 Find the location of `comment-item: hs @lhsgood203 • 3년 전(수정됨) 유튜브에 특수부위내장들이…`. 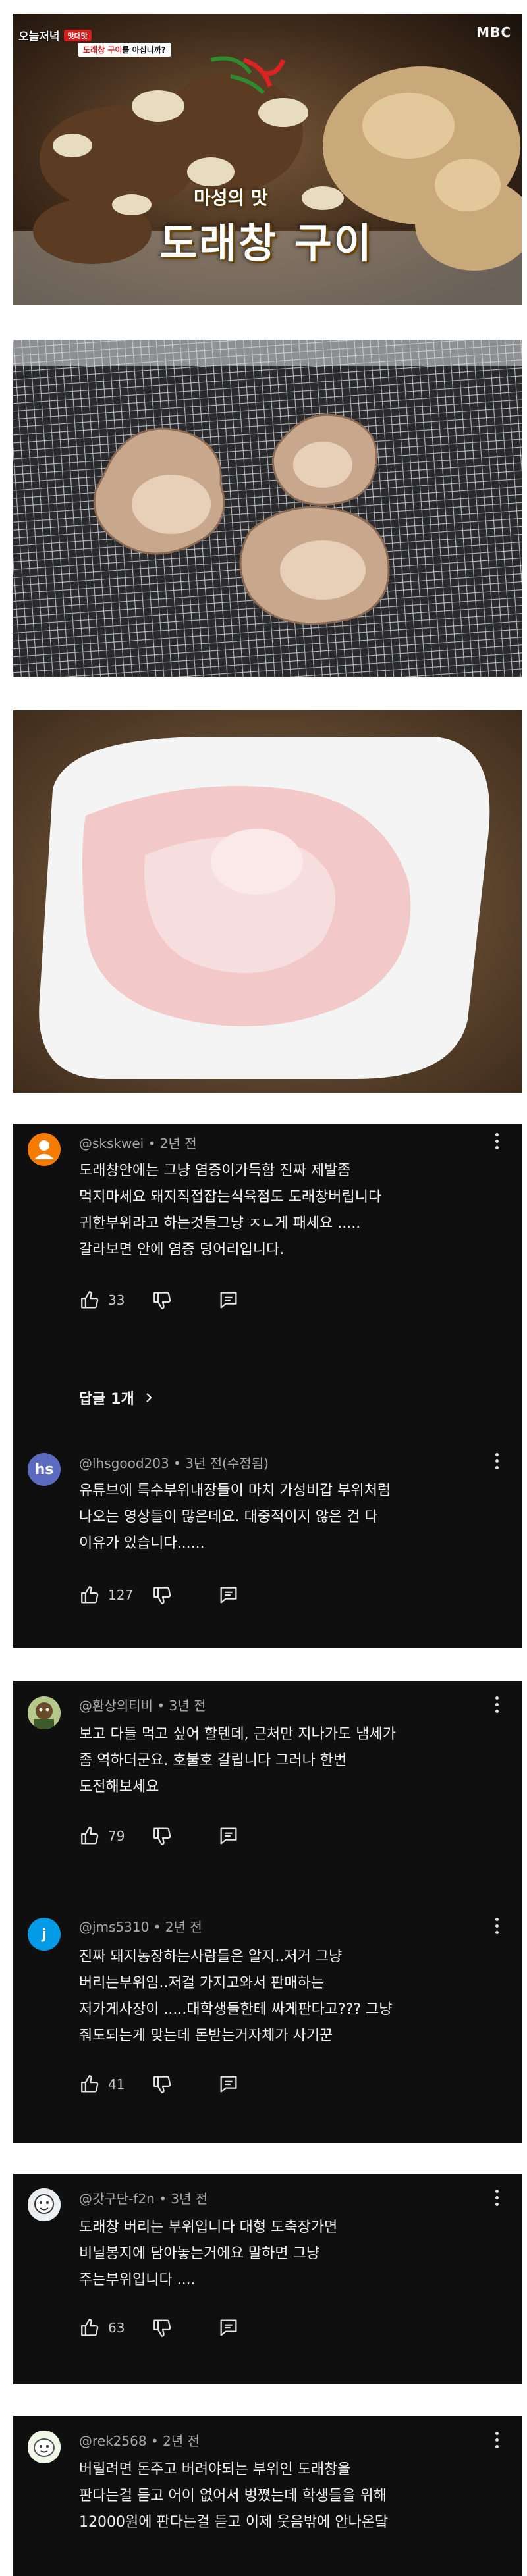

comment-item: hs @lhsgood203 • 3년 전(수정됨) 유튜브에 특수부위내장들이… is located at coordinates (267, 1546).